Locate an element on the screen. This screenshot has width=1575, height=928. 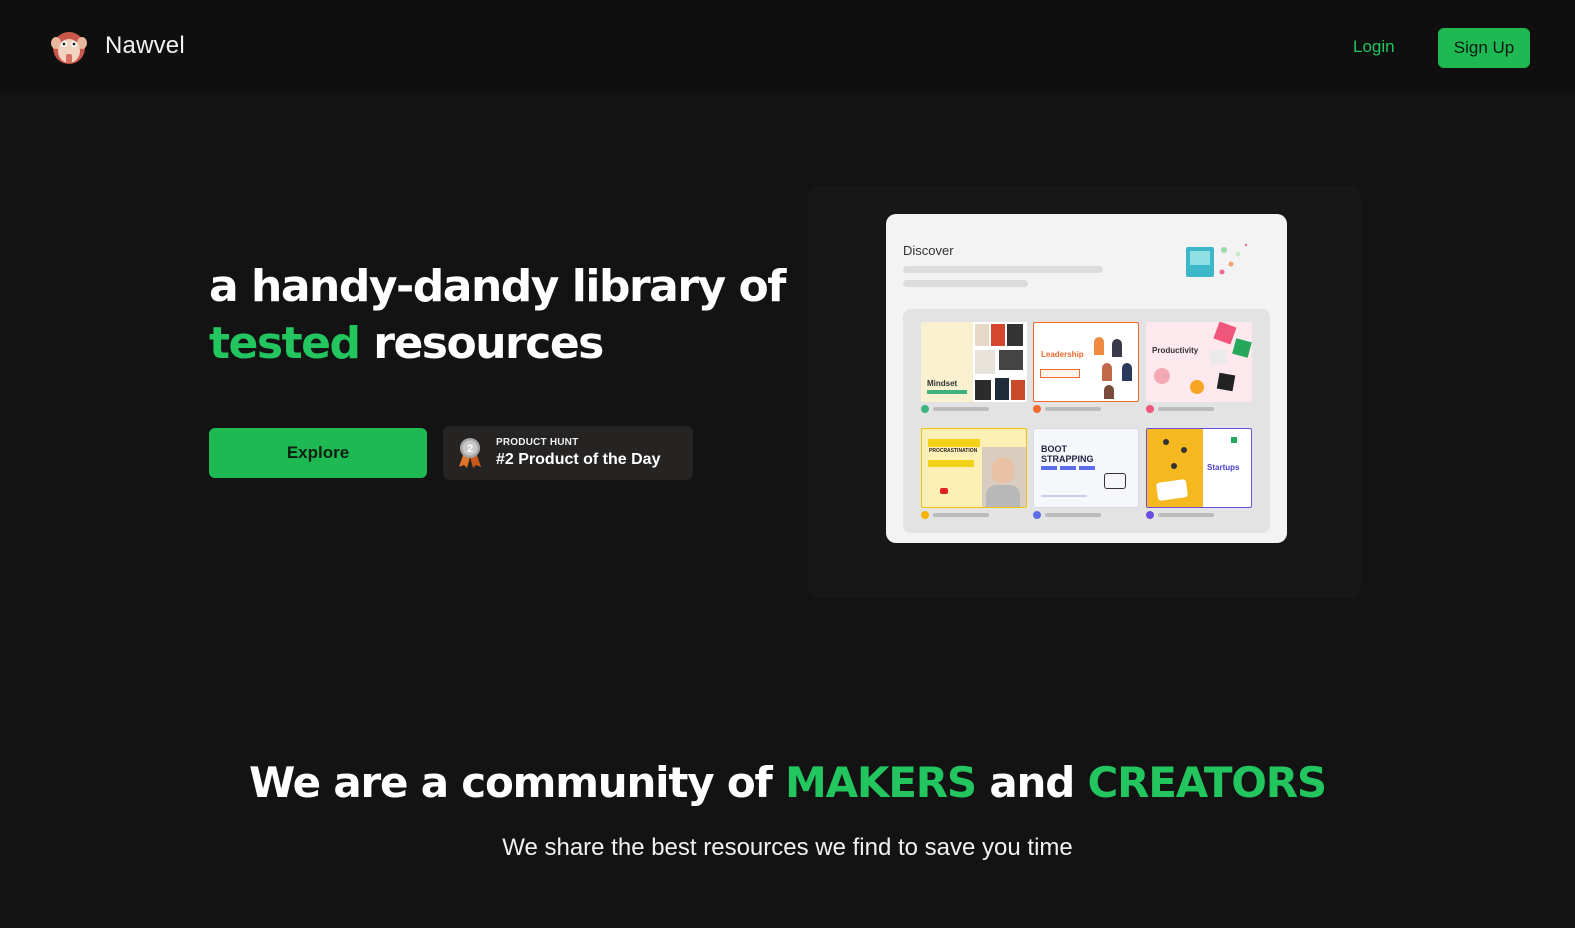
community-and: and is located at coordinates (1032, 782).